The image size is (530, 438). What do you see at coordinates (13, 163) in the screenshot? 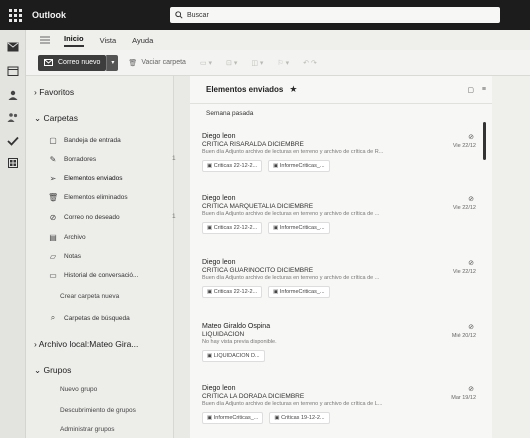
I see `apps-grid-icon` at bounding box center [13, 163].